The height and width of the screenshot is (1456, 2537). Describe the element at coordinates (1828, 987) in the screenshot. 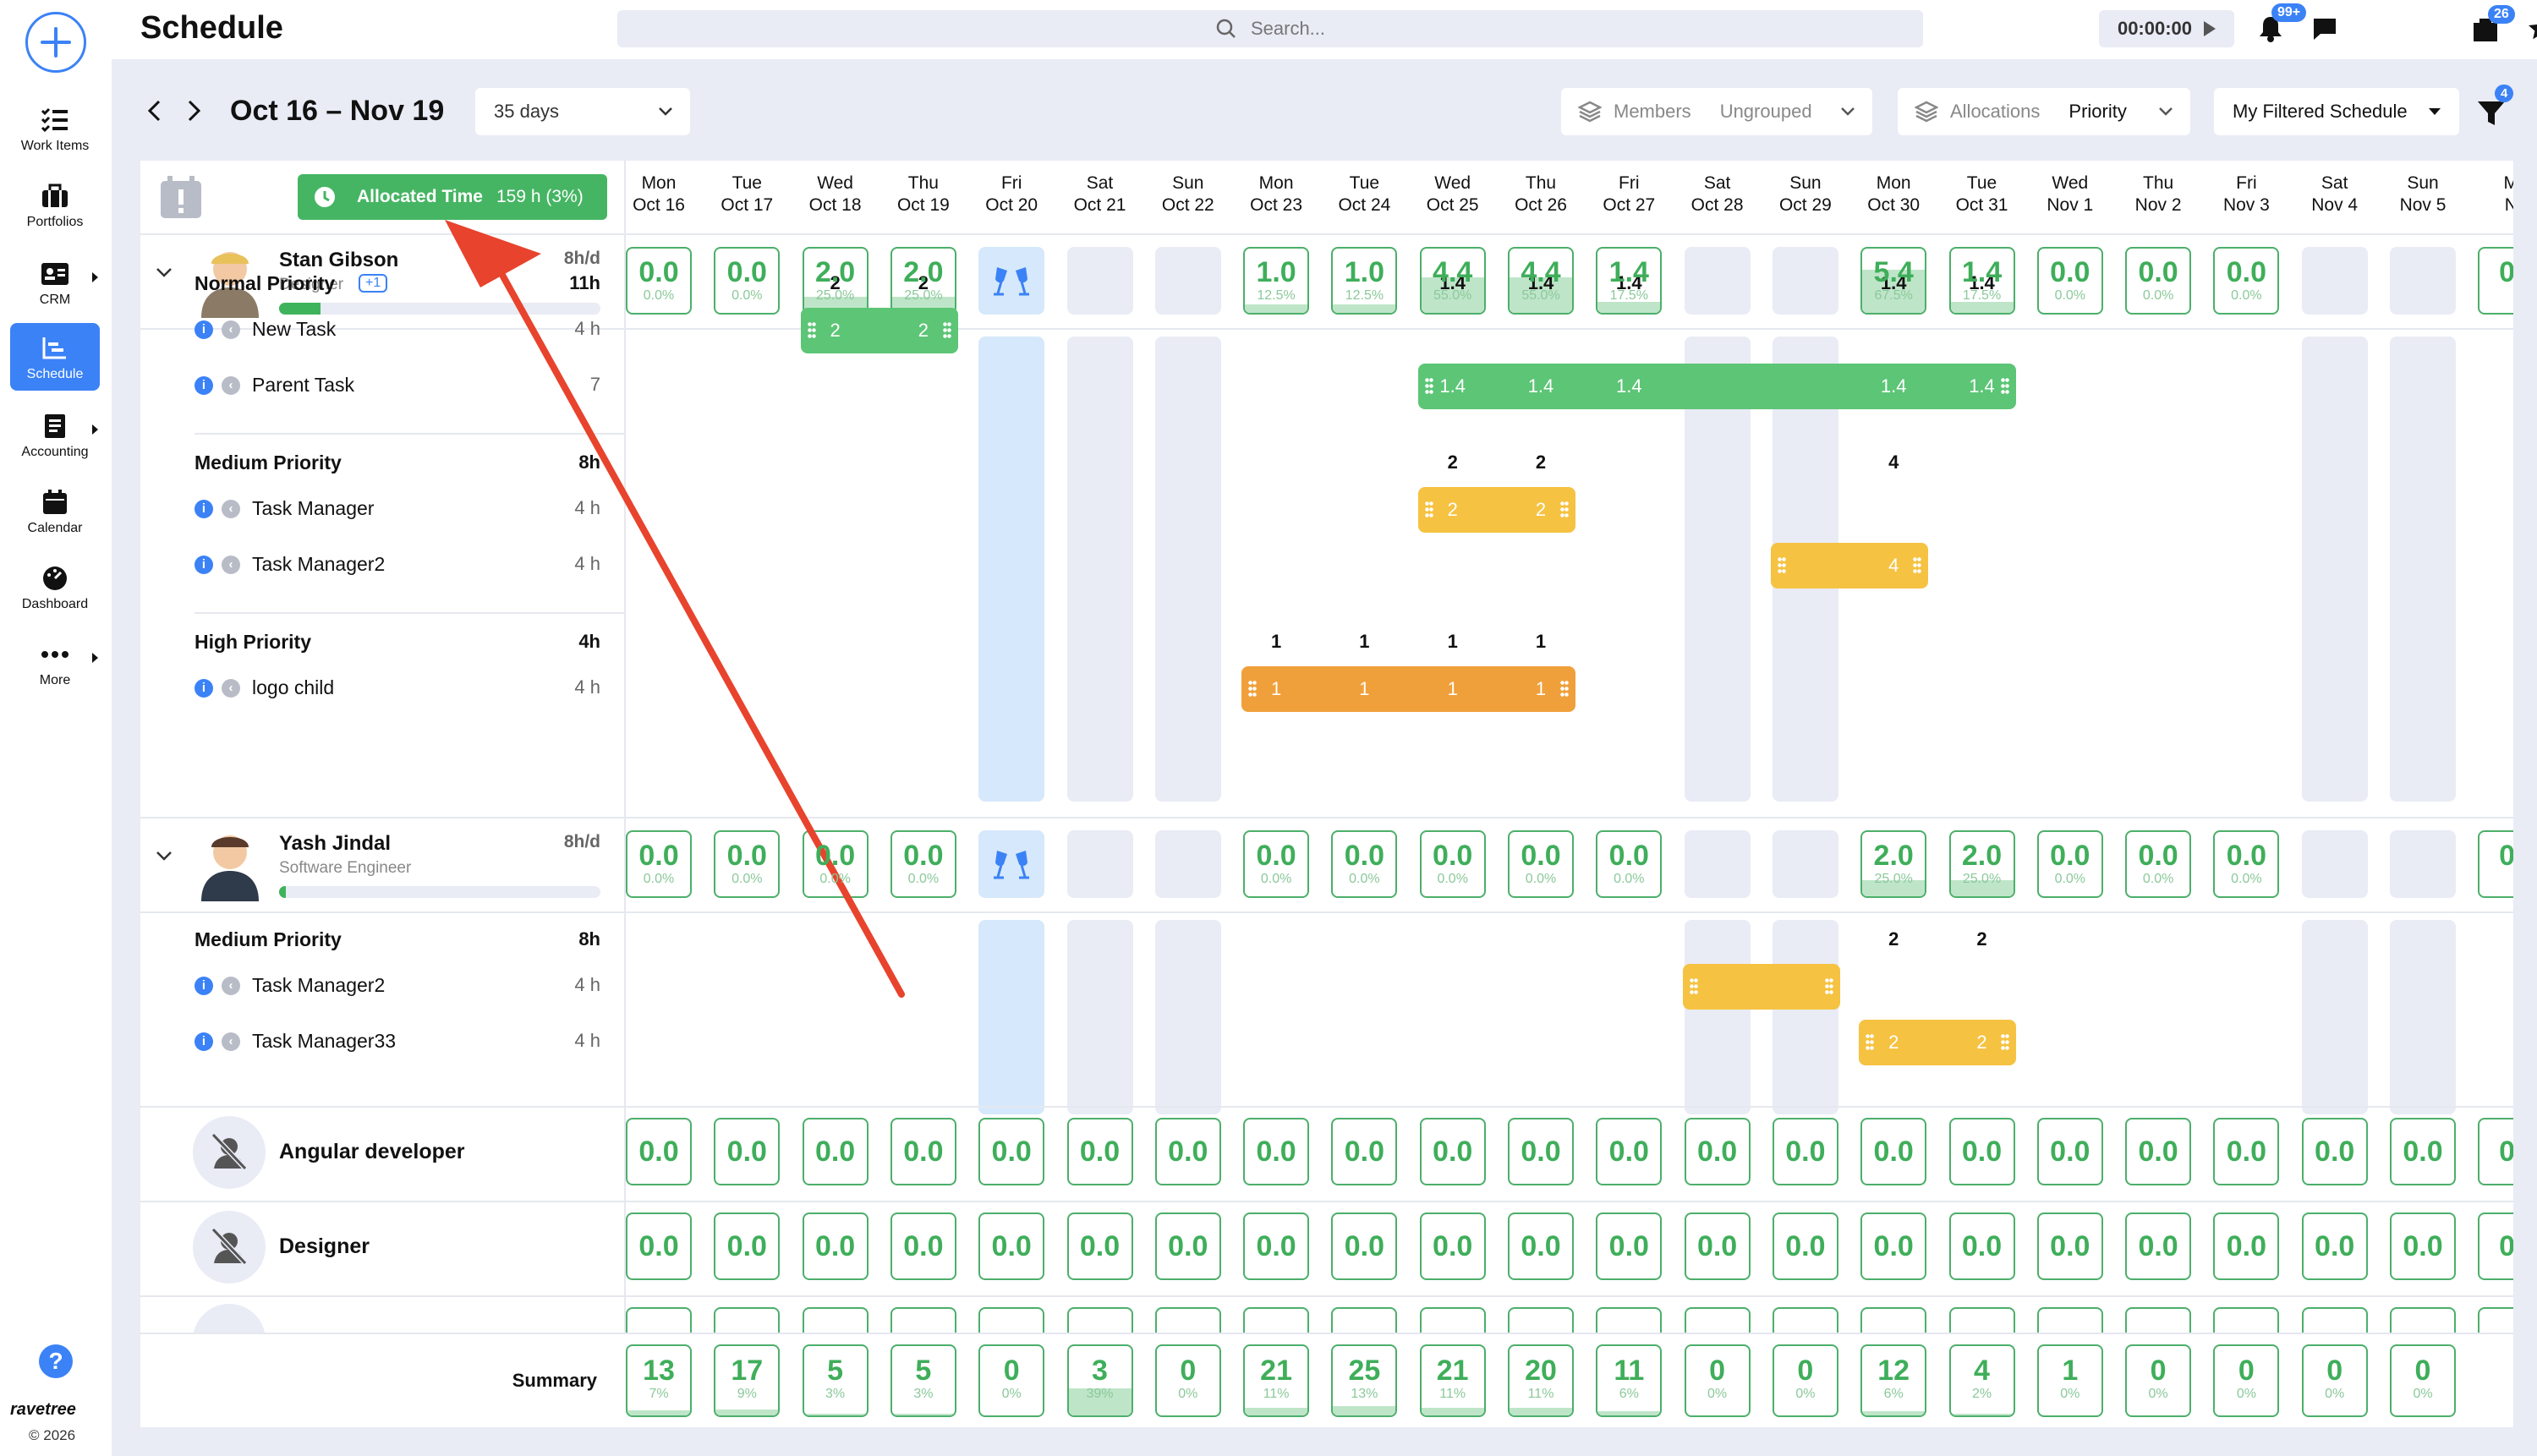

I see `drag-handle-icon` at that location.